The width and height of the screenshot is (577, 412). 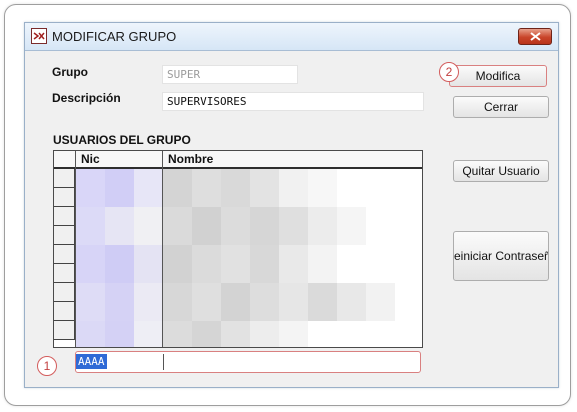 What do you see at coordinates (118, 159) in the screenshot?
I see `column-header-nic: Nic` at bounding box center [118, 159].